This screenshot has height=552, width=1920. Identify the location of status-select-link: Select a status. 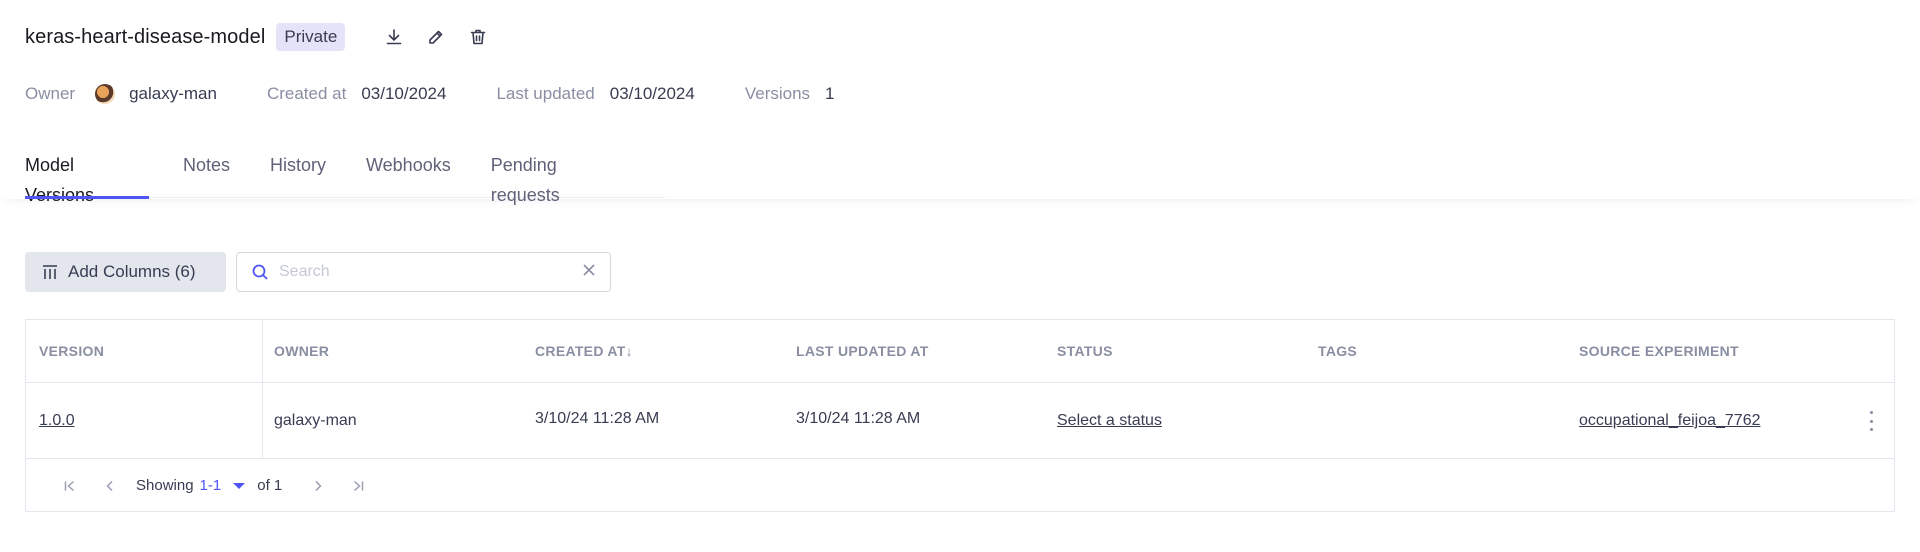
(1109, 421).